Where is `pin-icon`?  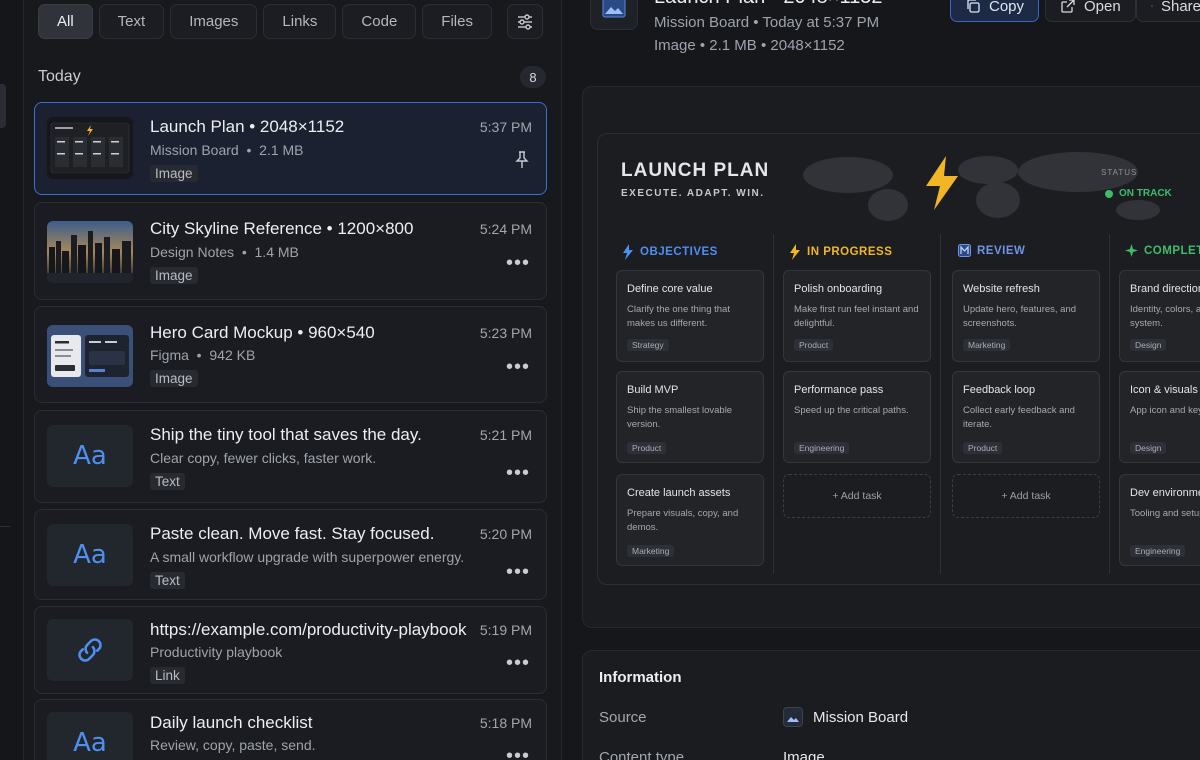 pin-icon is located at coordinates (522, 162).